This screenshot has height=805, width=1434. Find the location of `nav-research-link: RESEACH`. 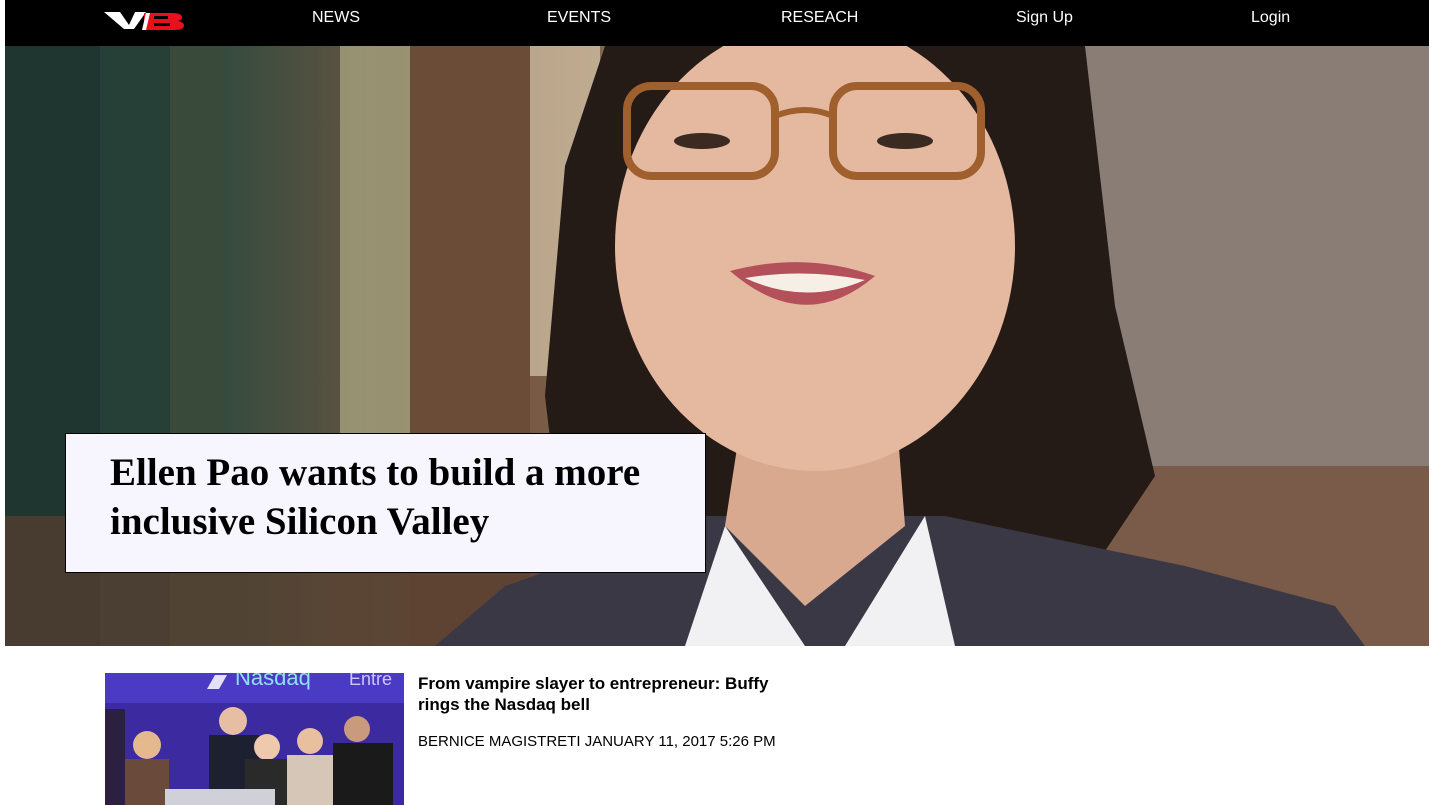

nav-research-link: RESEACH is located at coordinates (819, 18).